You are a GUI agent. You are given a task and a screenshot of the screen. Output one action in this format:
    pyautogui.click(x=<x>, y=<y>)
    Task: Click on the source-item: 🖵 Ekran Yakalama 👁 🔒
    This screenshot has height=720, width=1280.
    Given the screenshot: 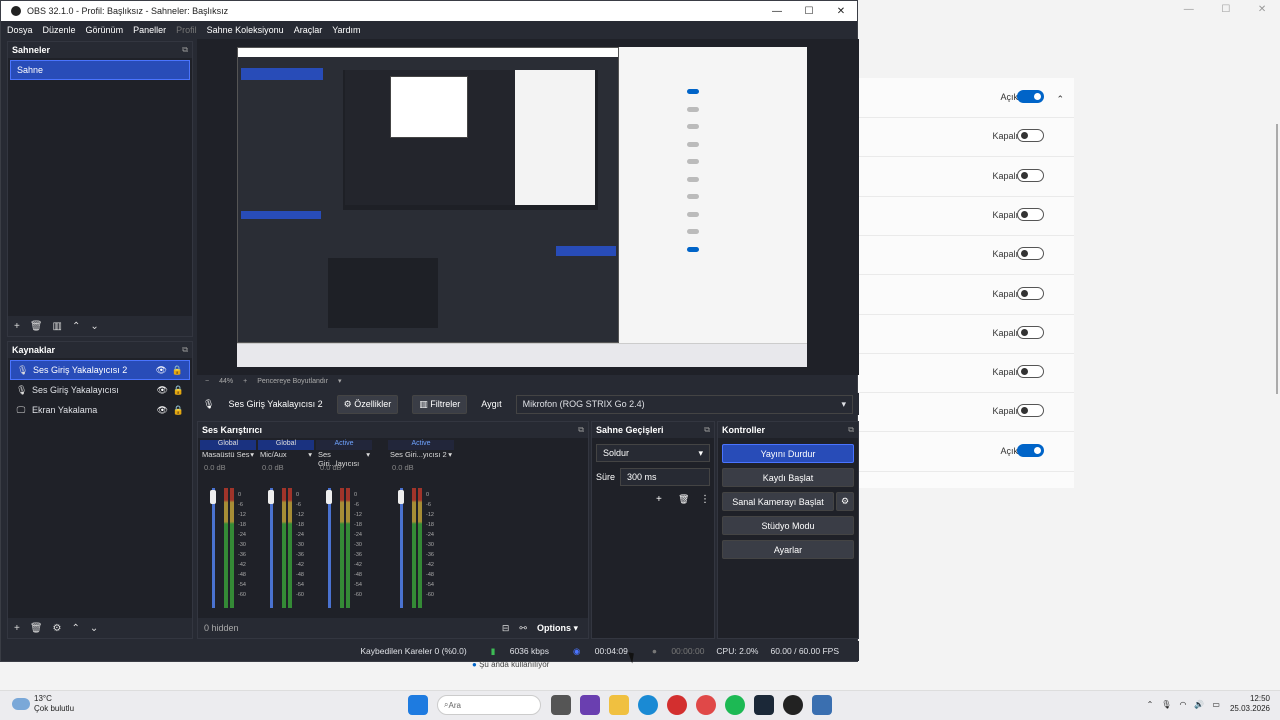 What is the action you would take?
    pyautogui.click(x=100, y=410)
    